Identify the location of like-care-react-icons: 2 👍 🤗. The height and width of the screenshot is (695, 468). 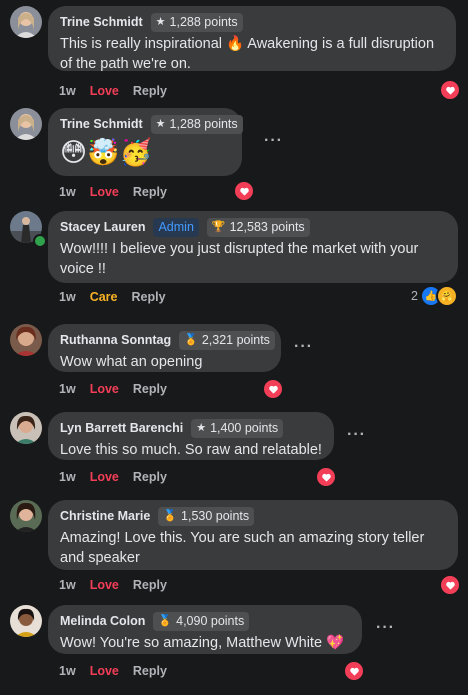
(434, 296).